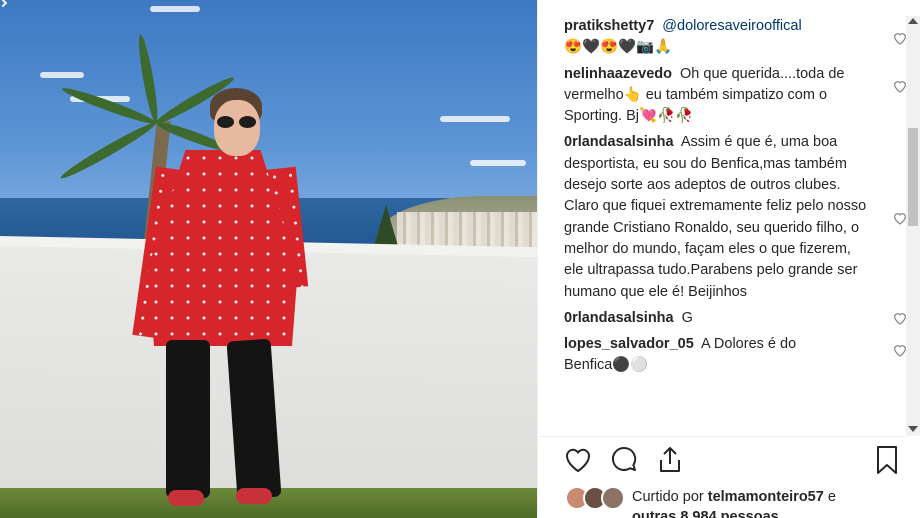  Describe the element at coordinates (670, 460) in the screenshot. I see `share-arrow-icon` at that location.